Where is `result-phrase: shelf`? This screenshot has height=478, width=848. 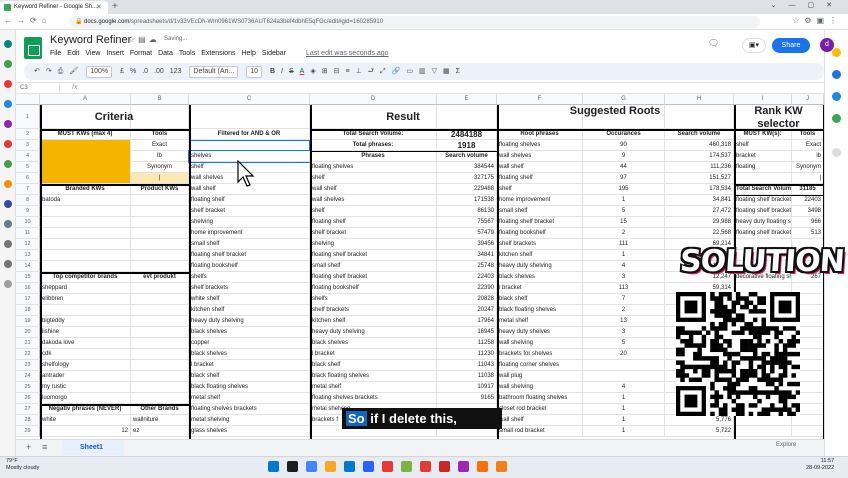 result-phrase: shelf is located at coordinates (373, 178).